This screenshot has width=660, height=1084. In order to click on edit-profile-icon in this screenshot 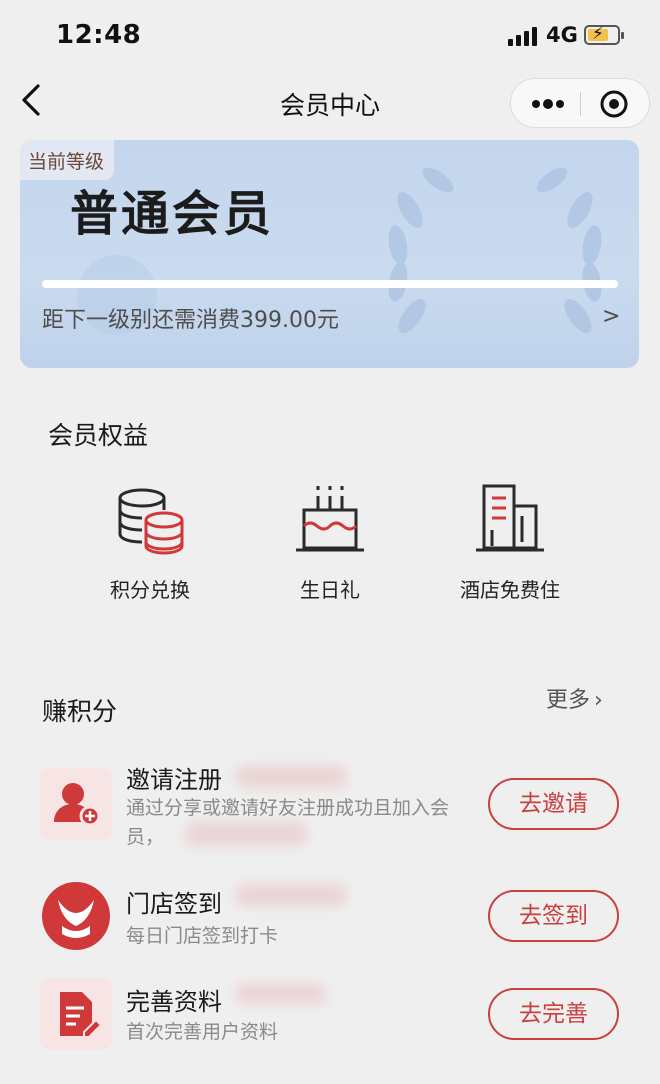, I will do `click(76, 1014)`.